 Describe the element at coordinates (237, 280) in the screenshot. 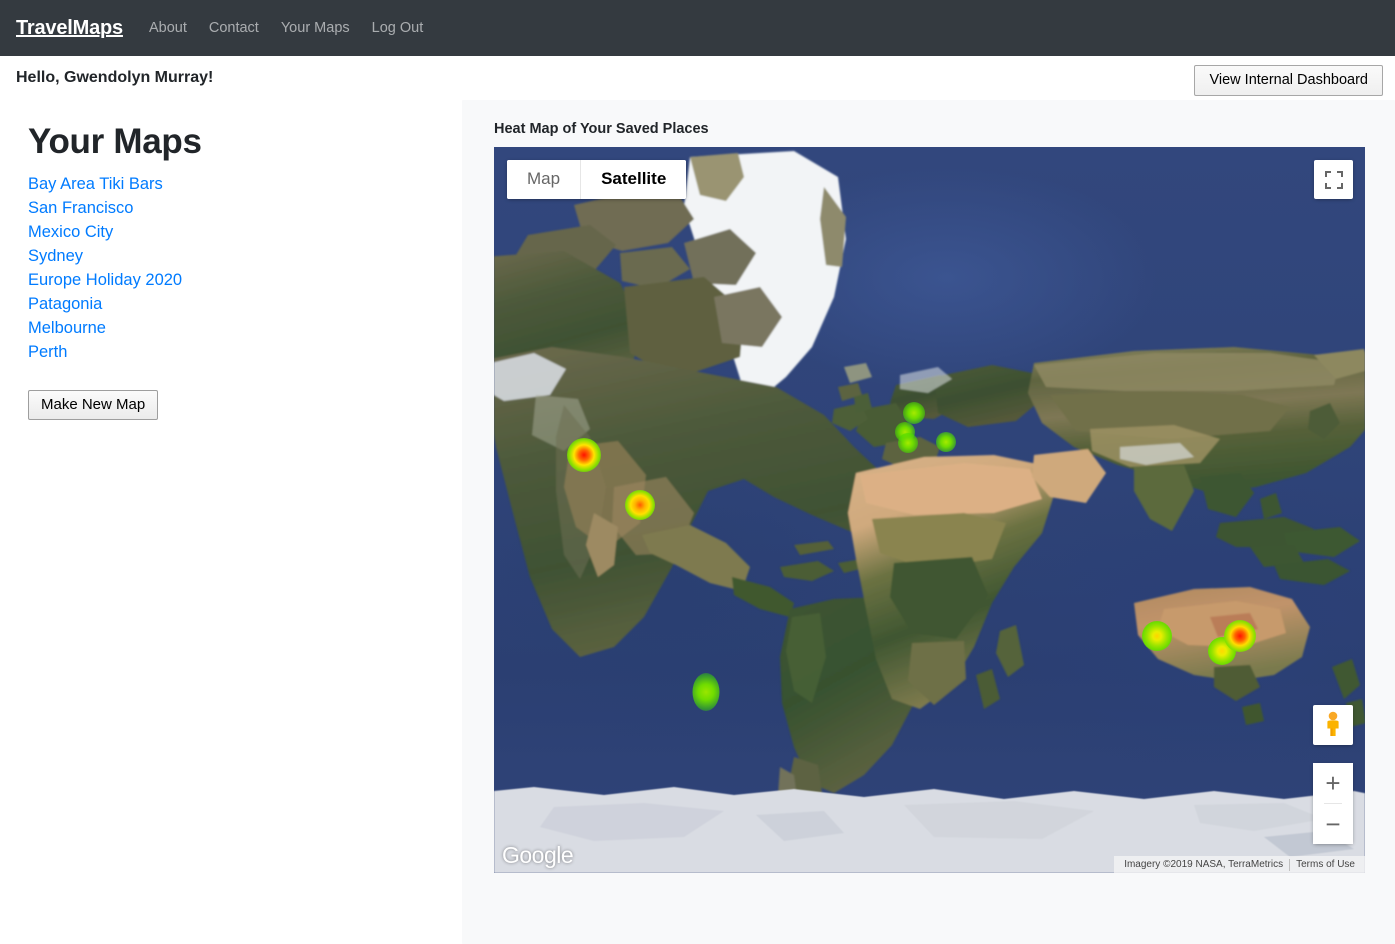

I see `list-item: Europe Holiday 2020` at that location.